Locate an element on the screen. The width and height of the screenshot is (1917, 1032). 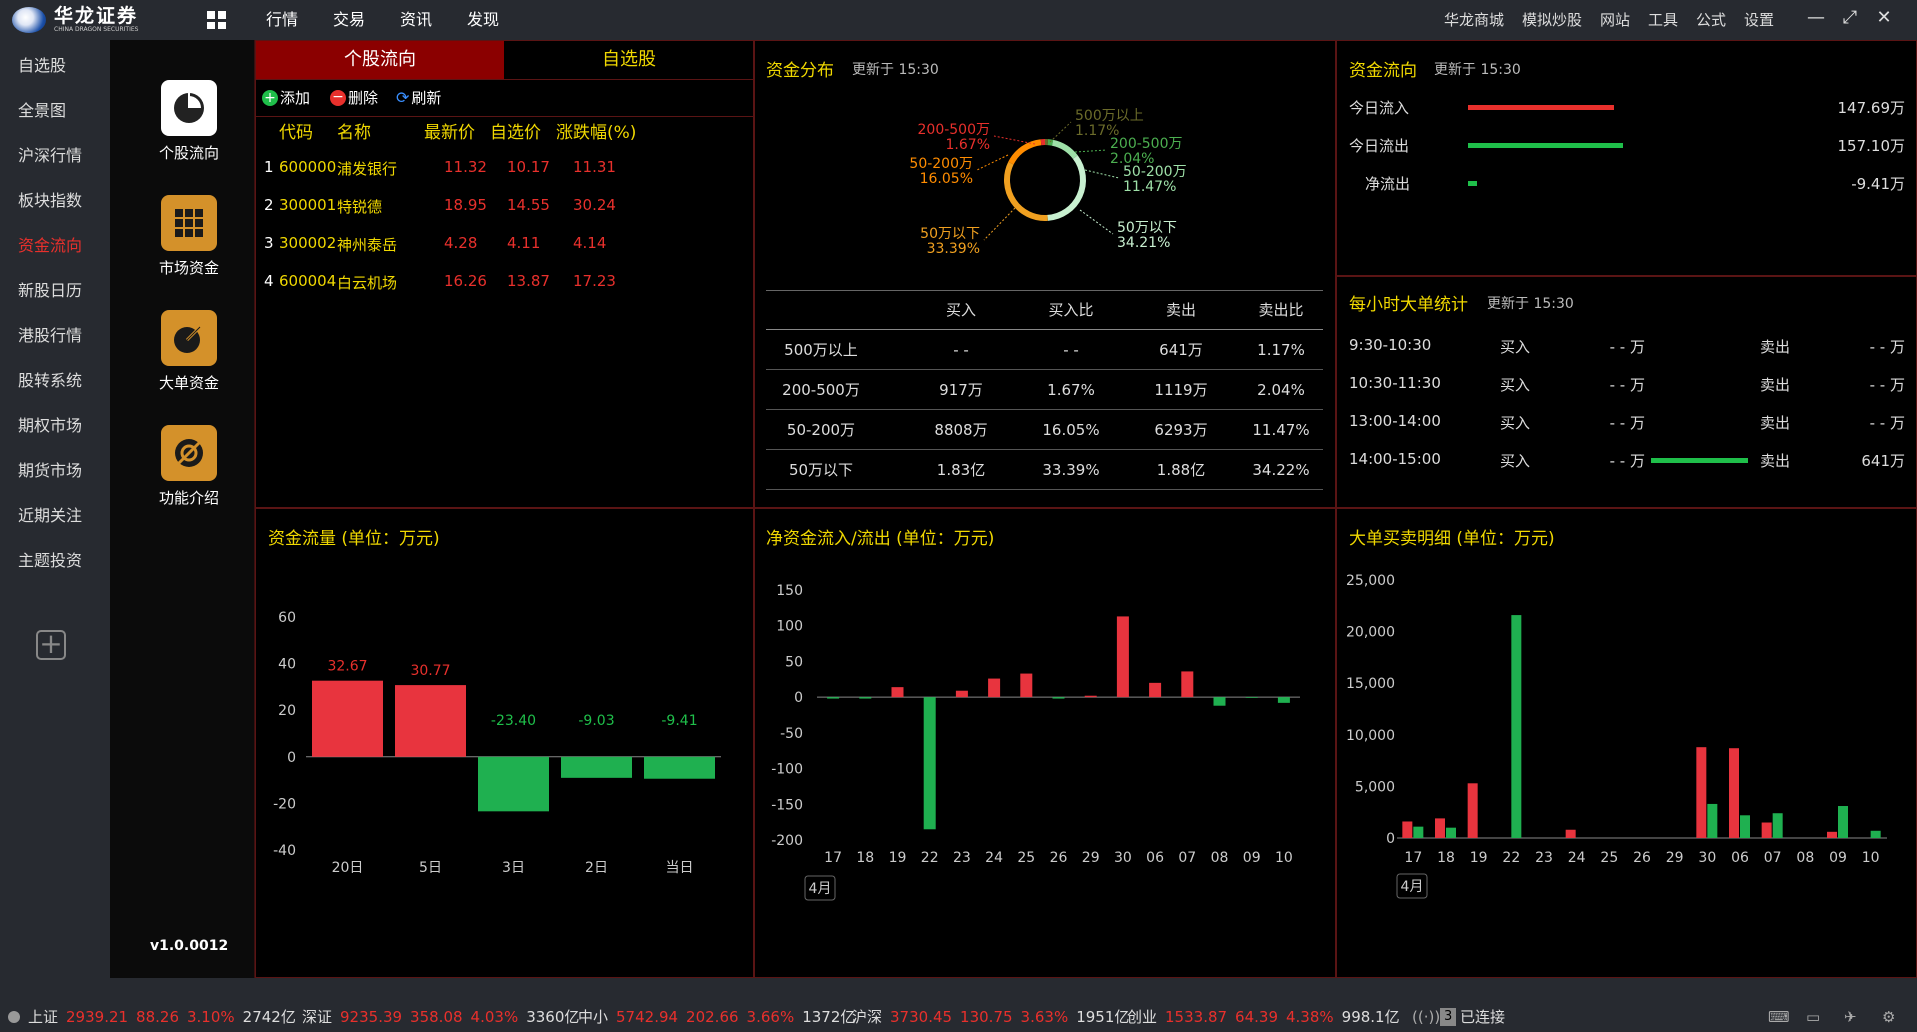
menu-grid-icon is located at coordinates (217, 20).